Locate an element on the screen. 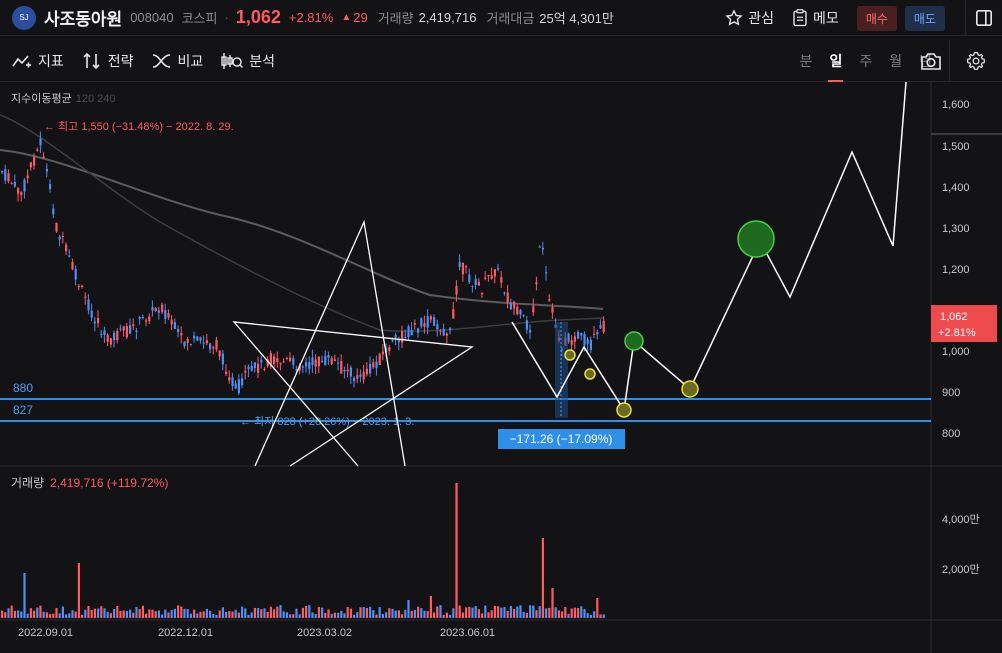 This screenshot has height=653, width=1002. panel-toggle-button is located at coordinates (983, 18).